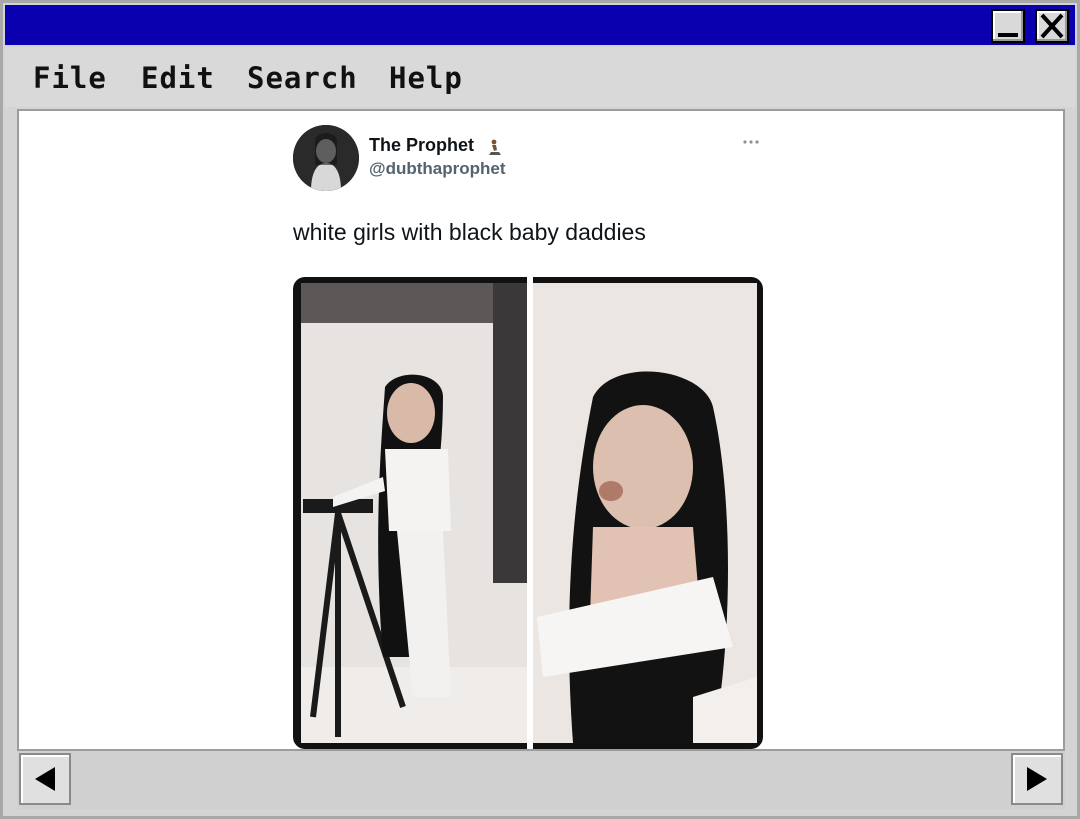  Describe the element at coordinates (1008, 26) in the screenshot. I see `minimize-button` at that location.